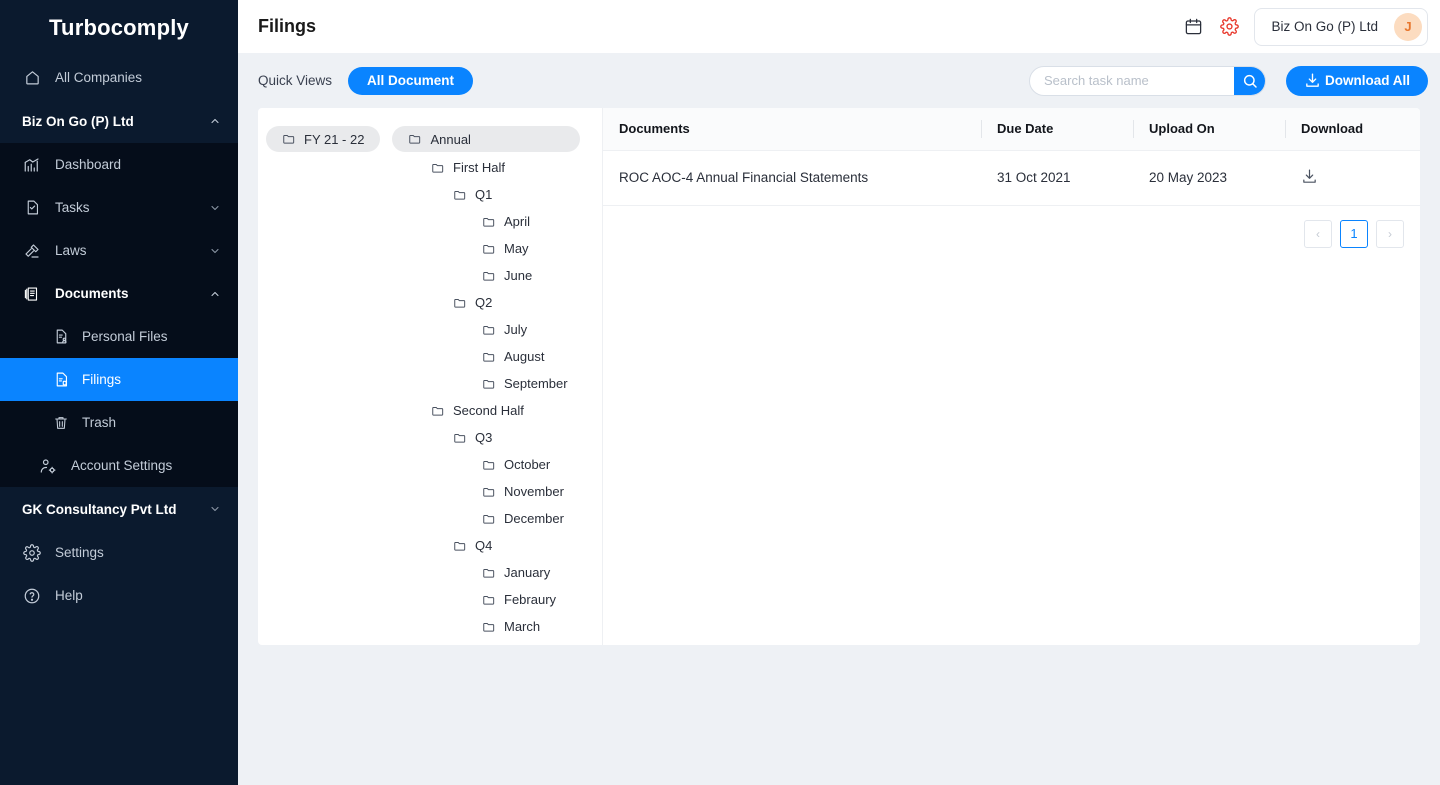  Describe the element at coordinates (434, 518) in the screenshot. I see `folder-tree-item: December` at that location.